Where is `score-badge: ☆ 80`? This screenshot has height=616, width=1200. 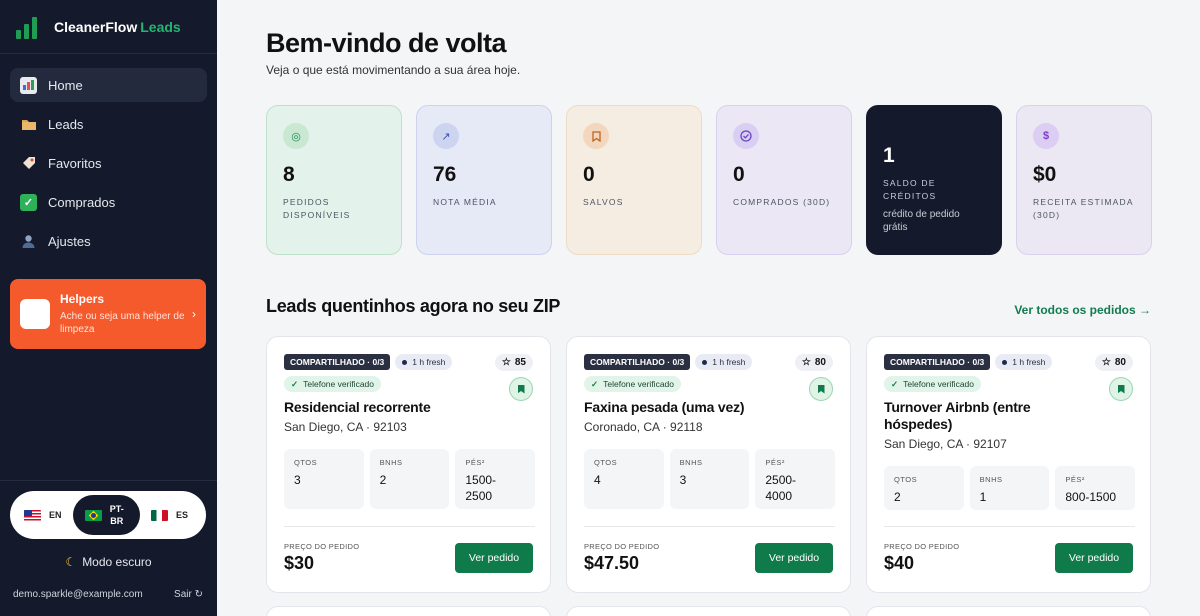 score-badge: ☆ 80 is located at coordinates (1113, 362).